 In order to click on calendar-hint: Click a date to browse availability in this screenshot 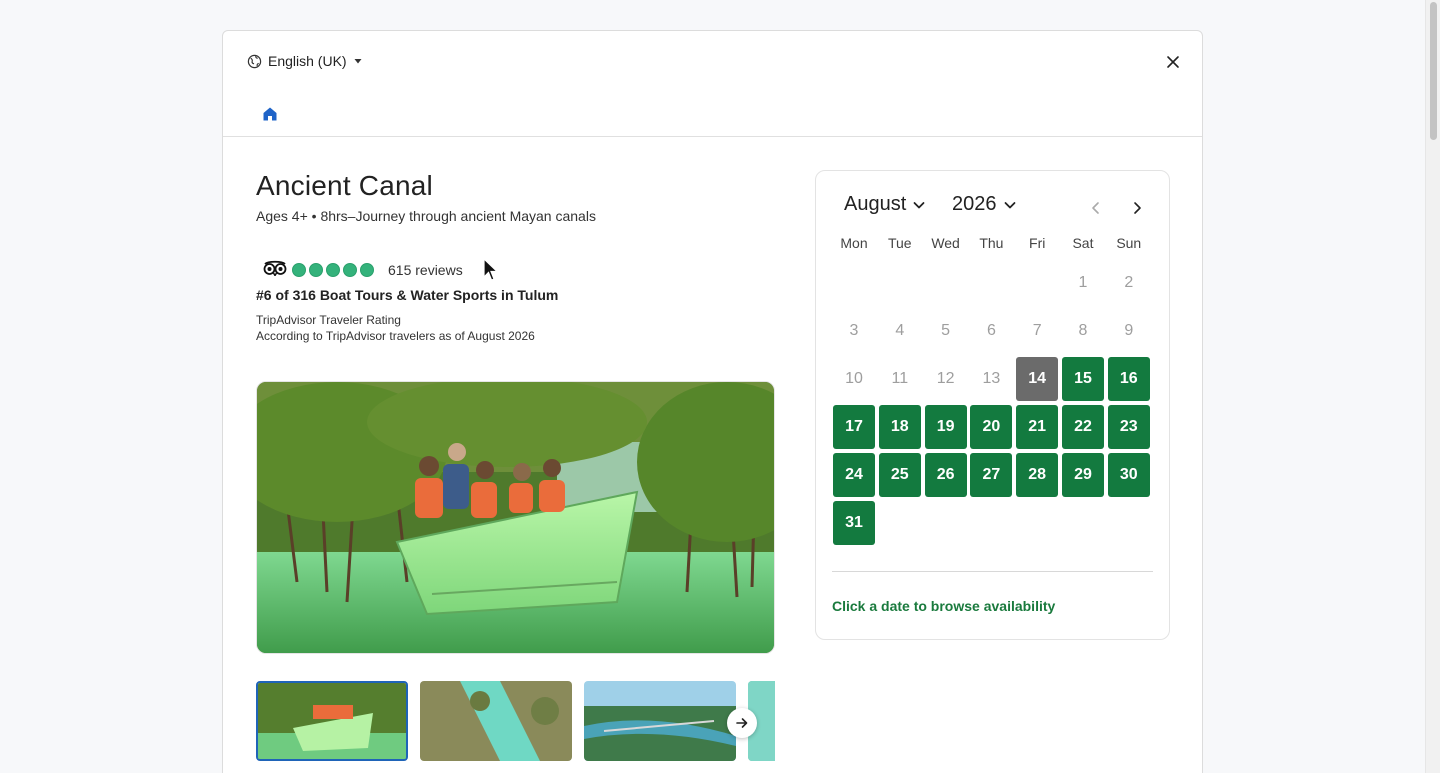, I will do `click(944, 606)`.